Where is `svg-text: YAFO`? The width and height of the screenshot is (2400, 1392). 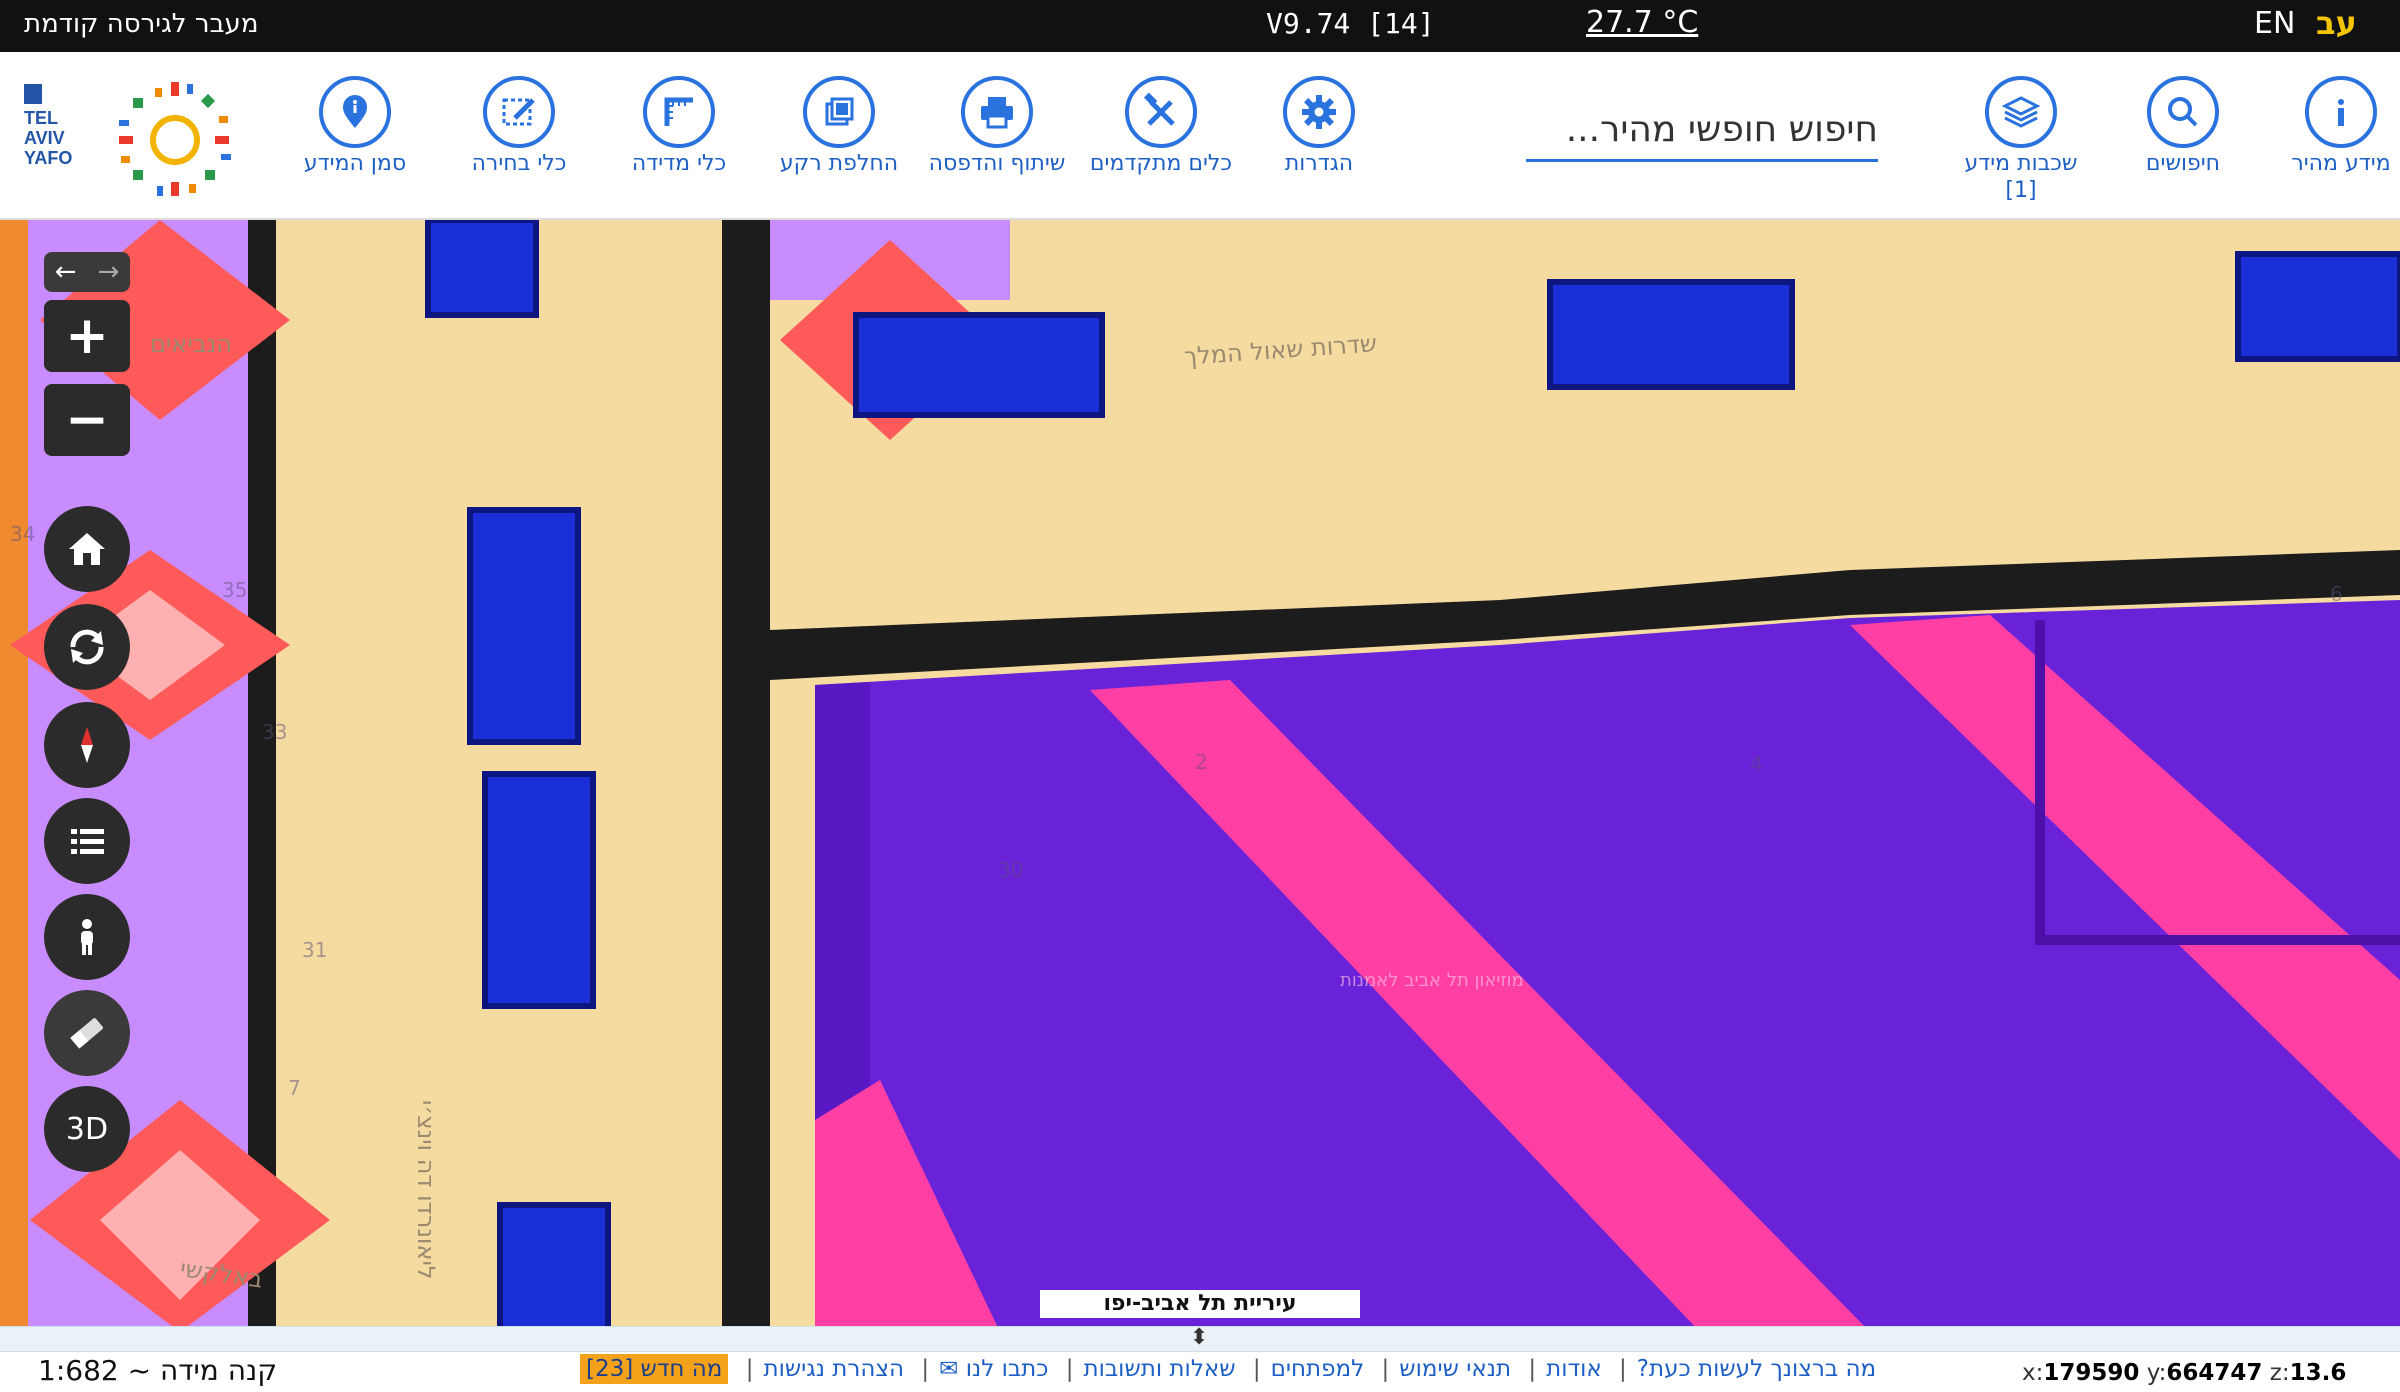
svg-text: YAFO is located at coordinates (48, 158).